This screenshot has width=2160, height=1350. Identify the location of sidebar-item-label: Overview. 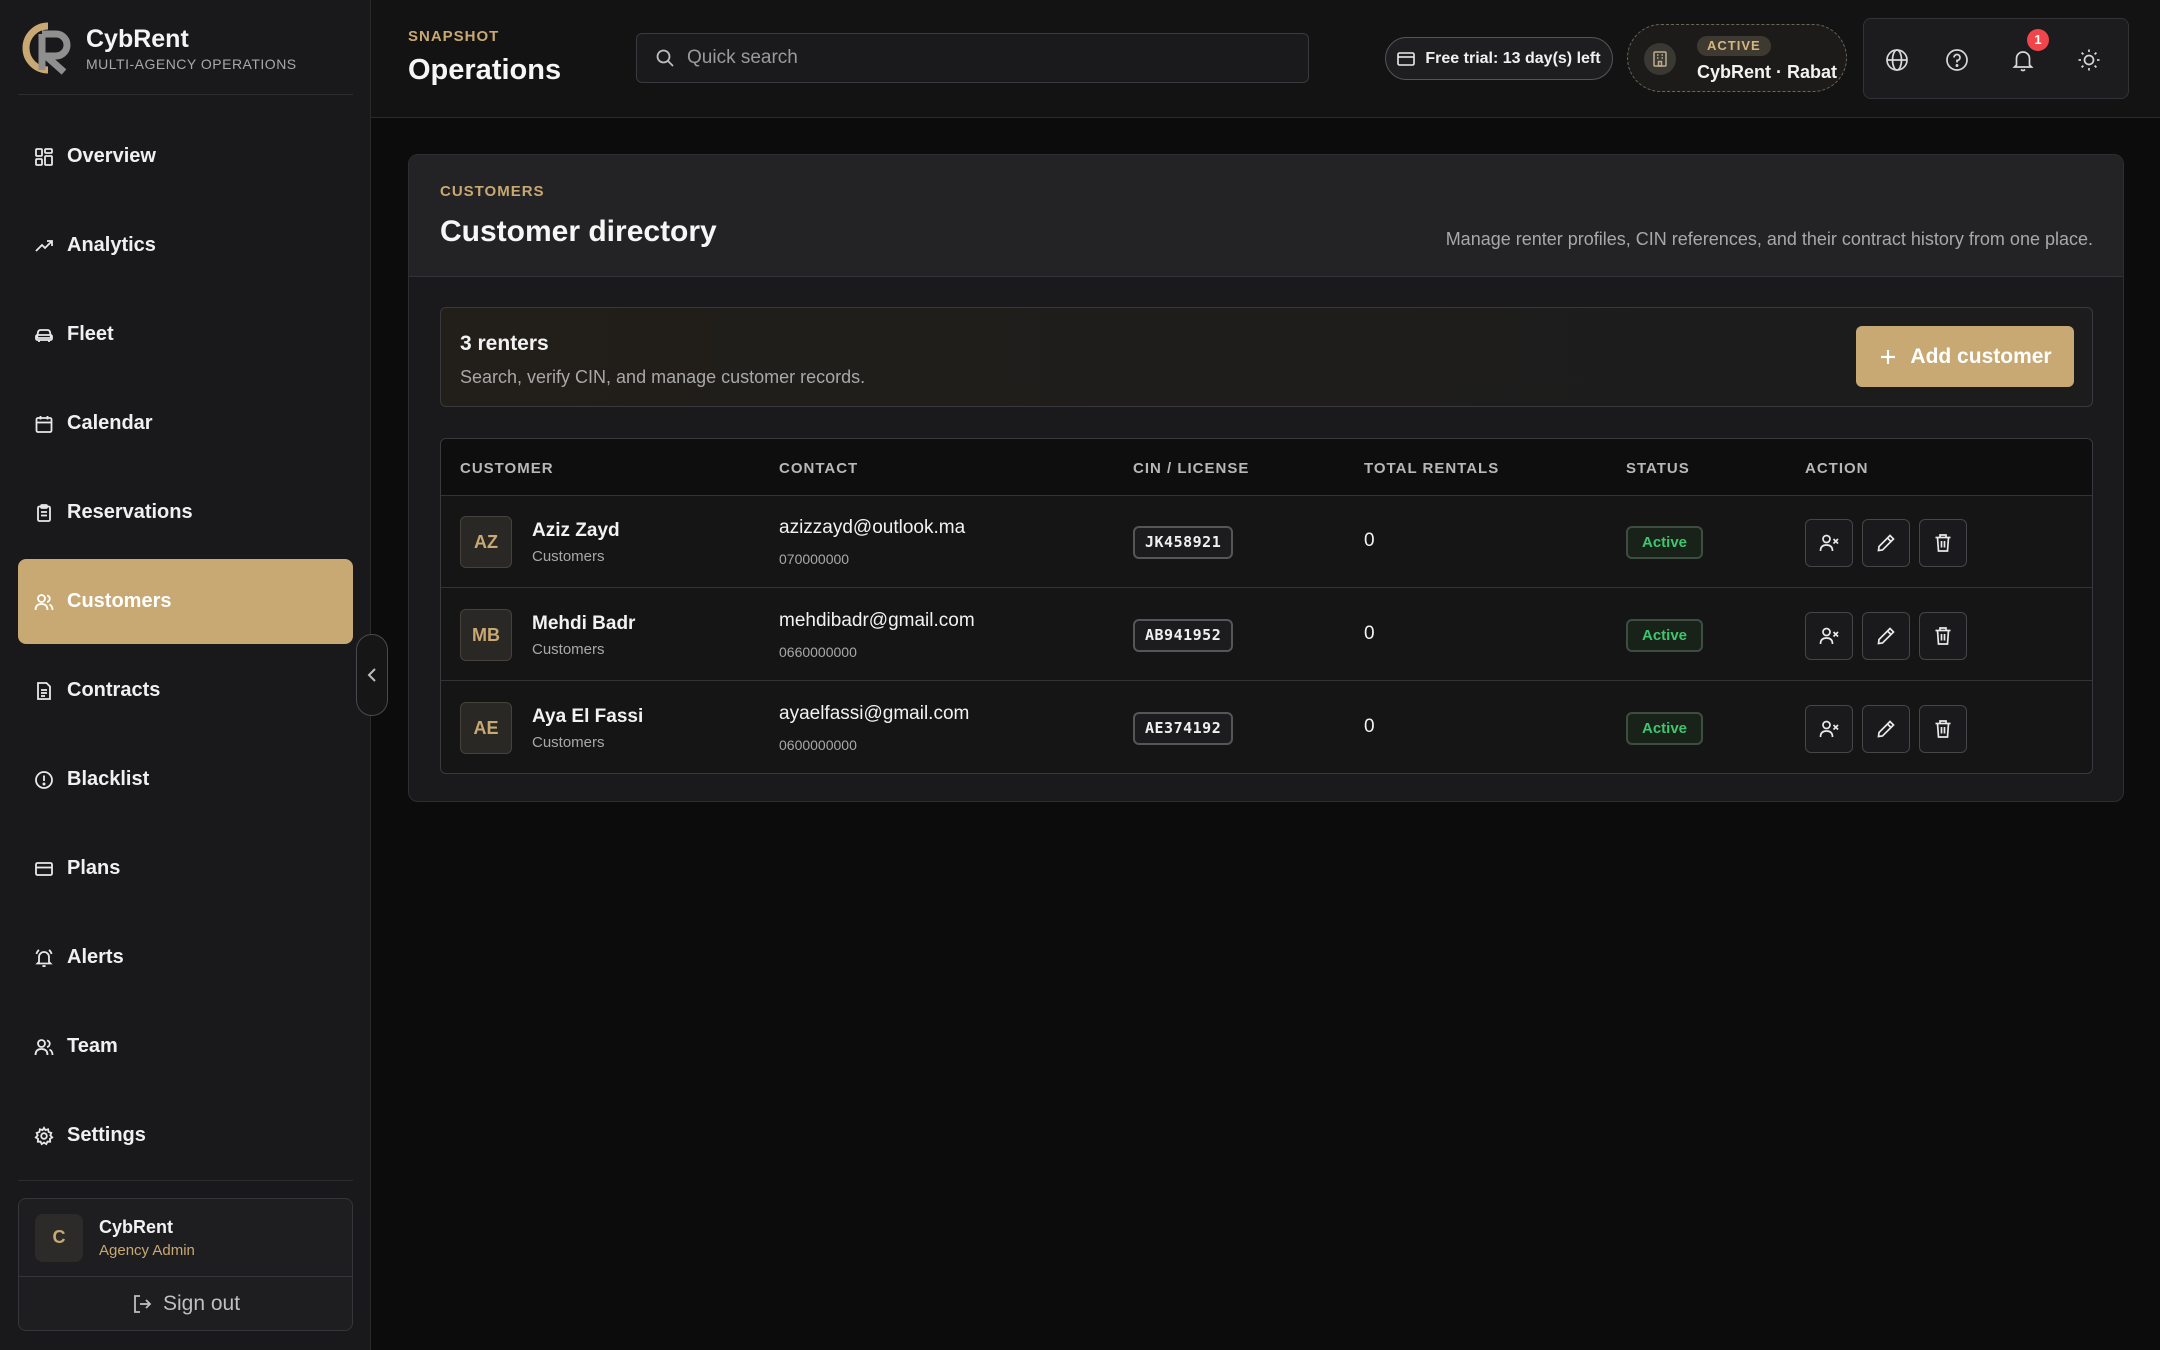
(111, 156).